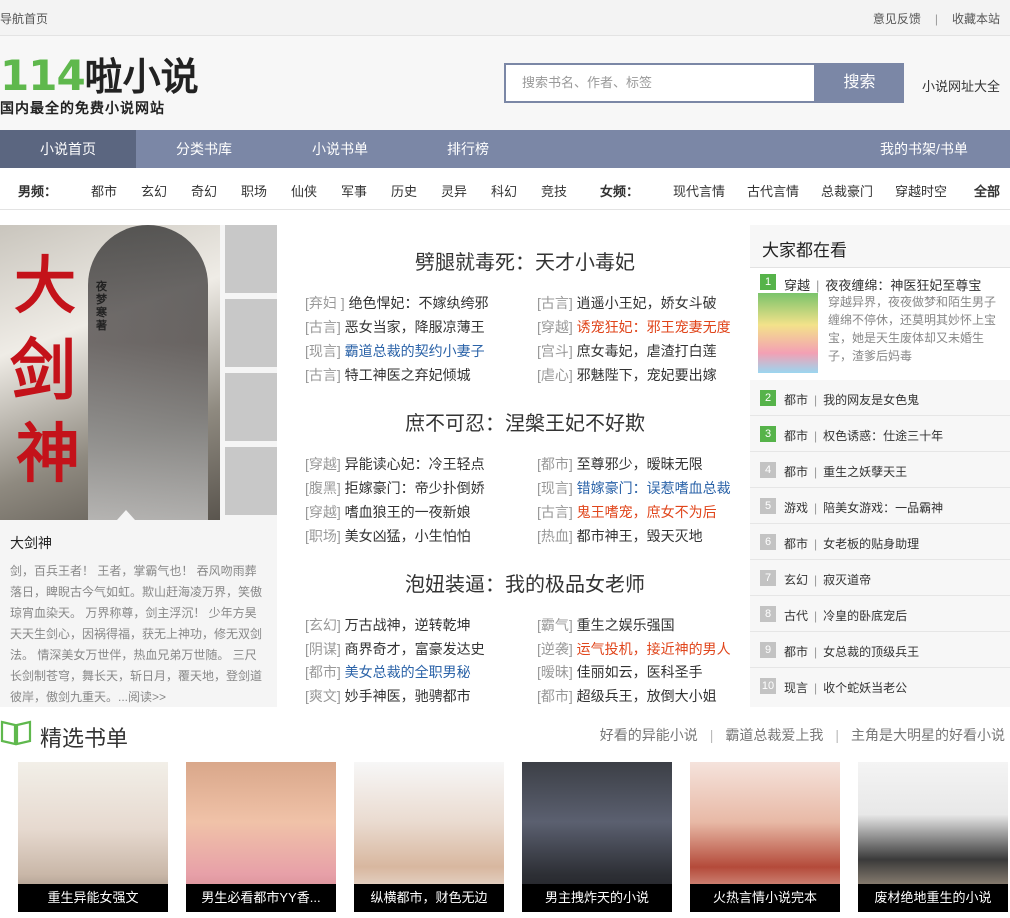  I want to click on popular-book-cover, so click(788, 333).